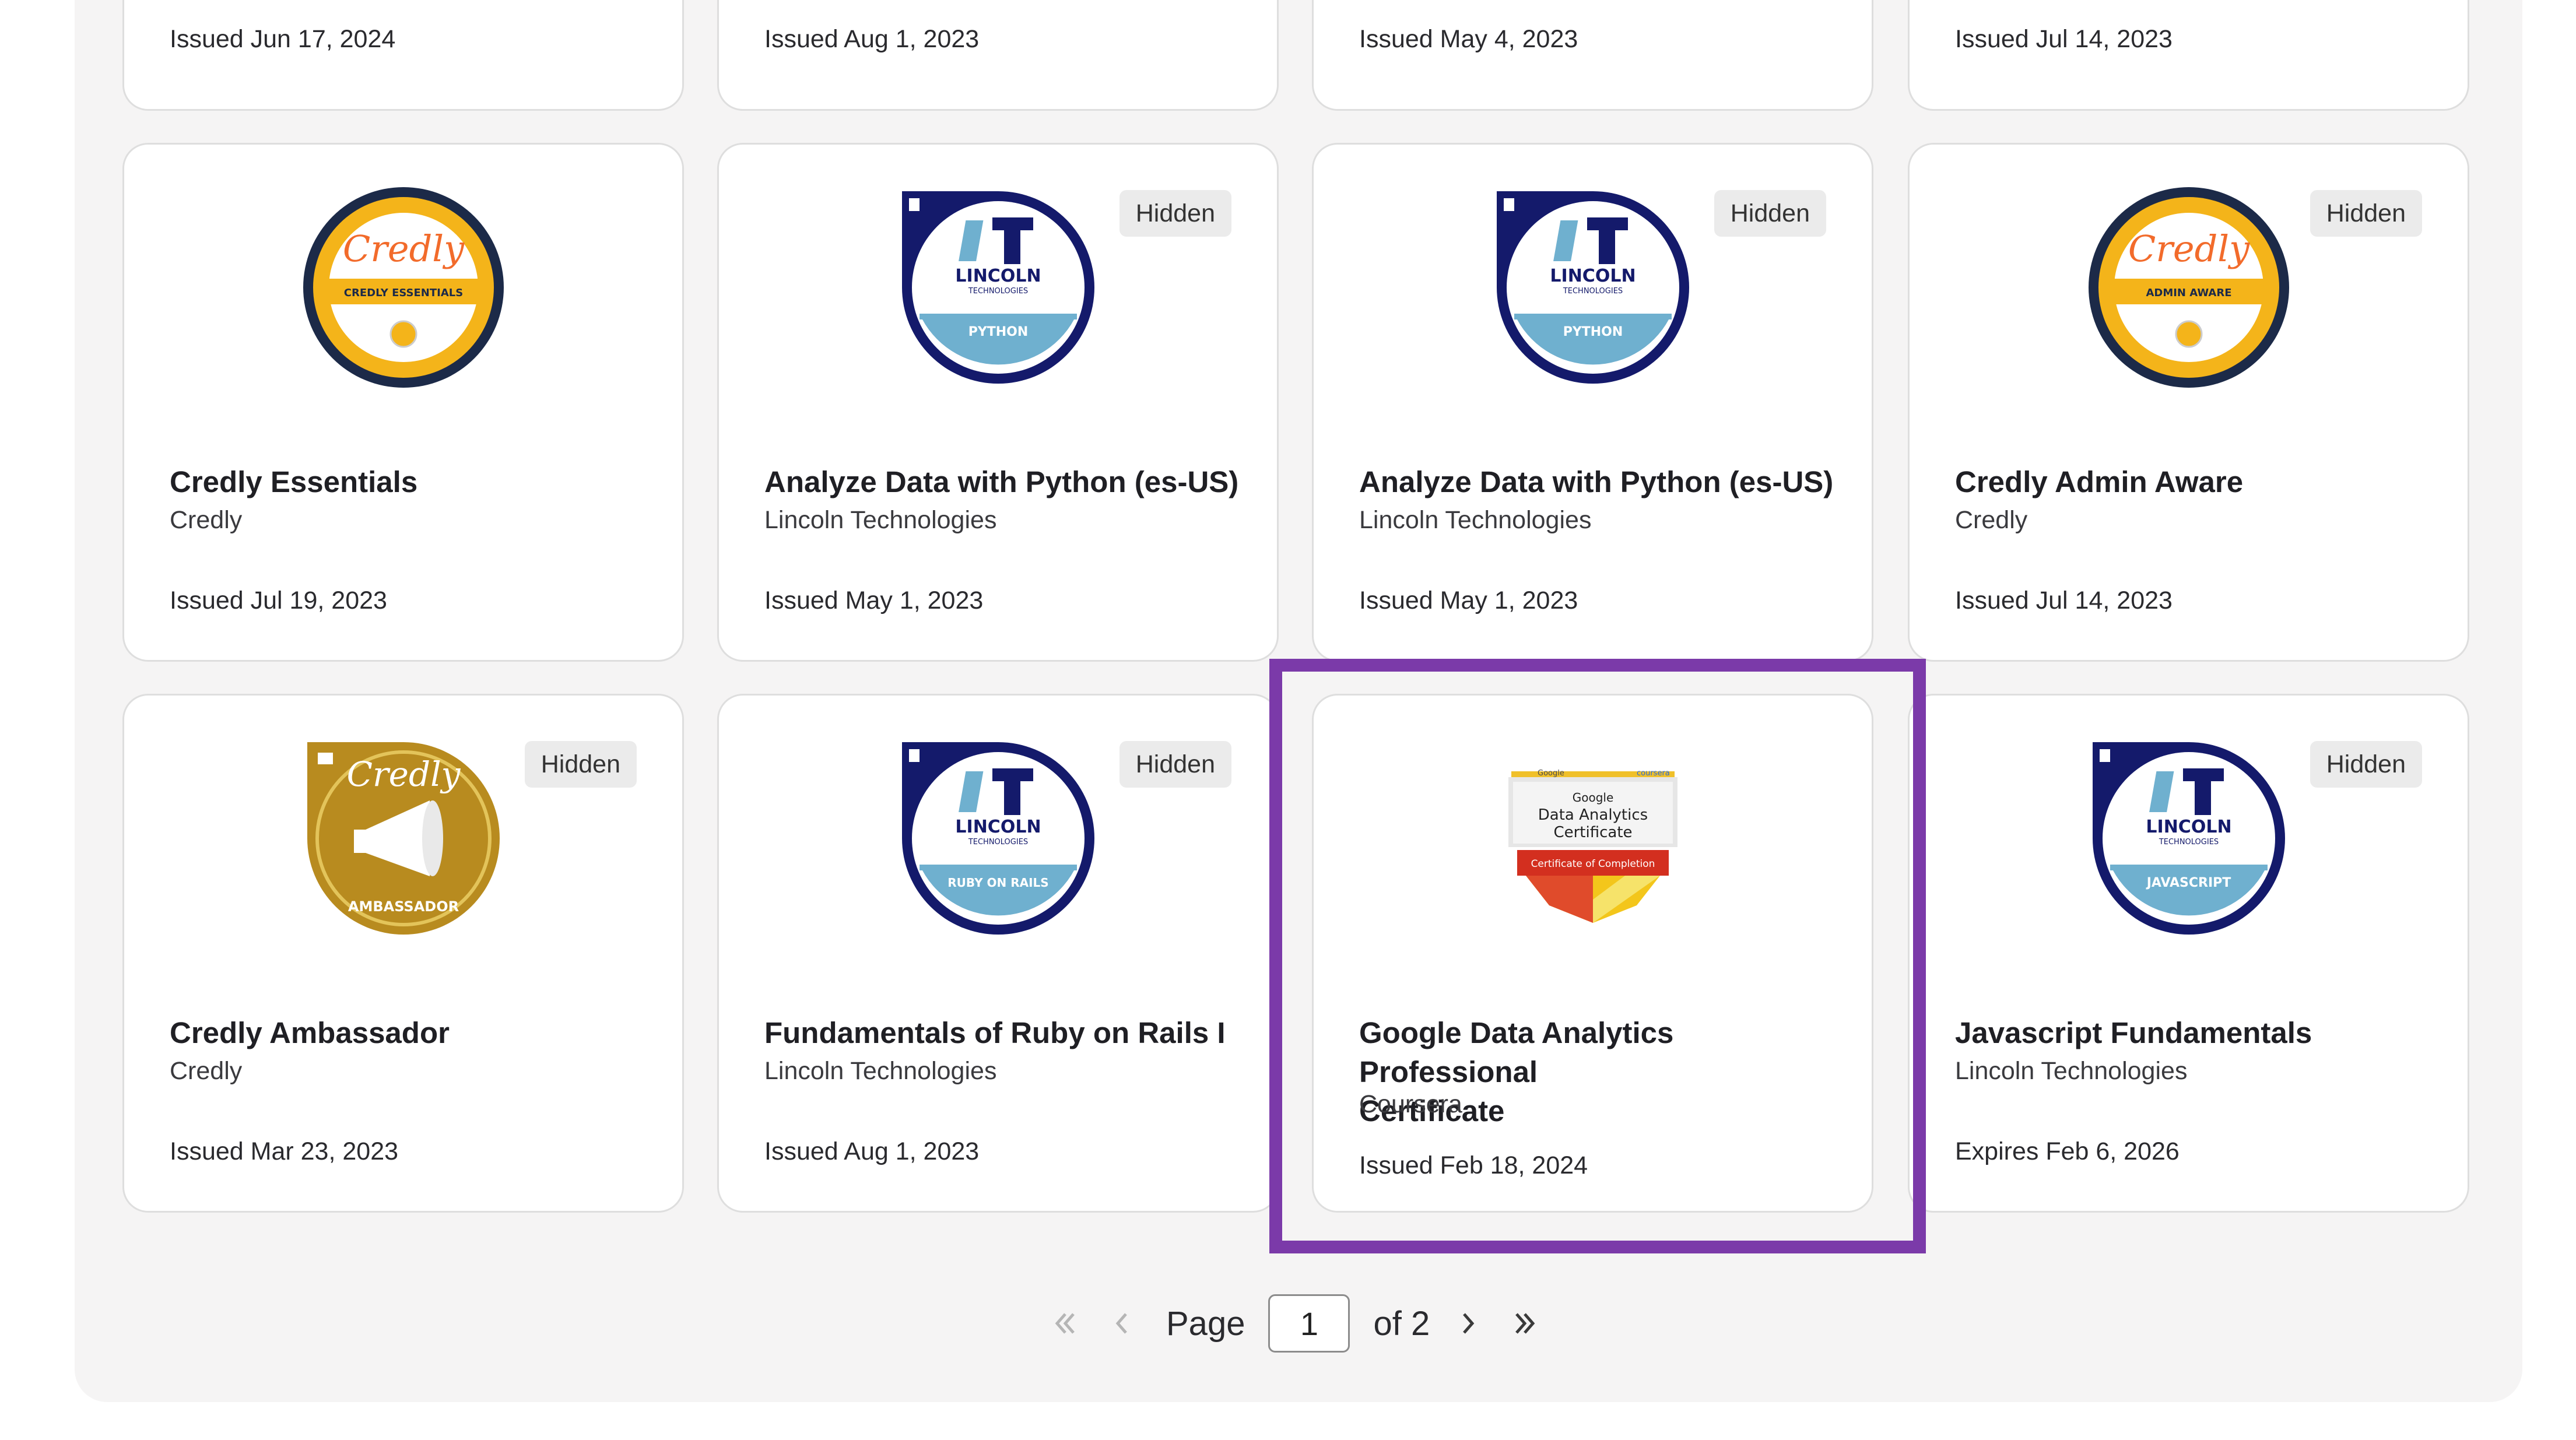  I want to click on page-label: Page, so click(1205, 1323).